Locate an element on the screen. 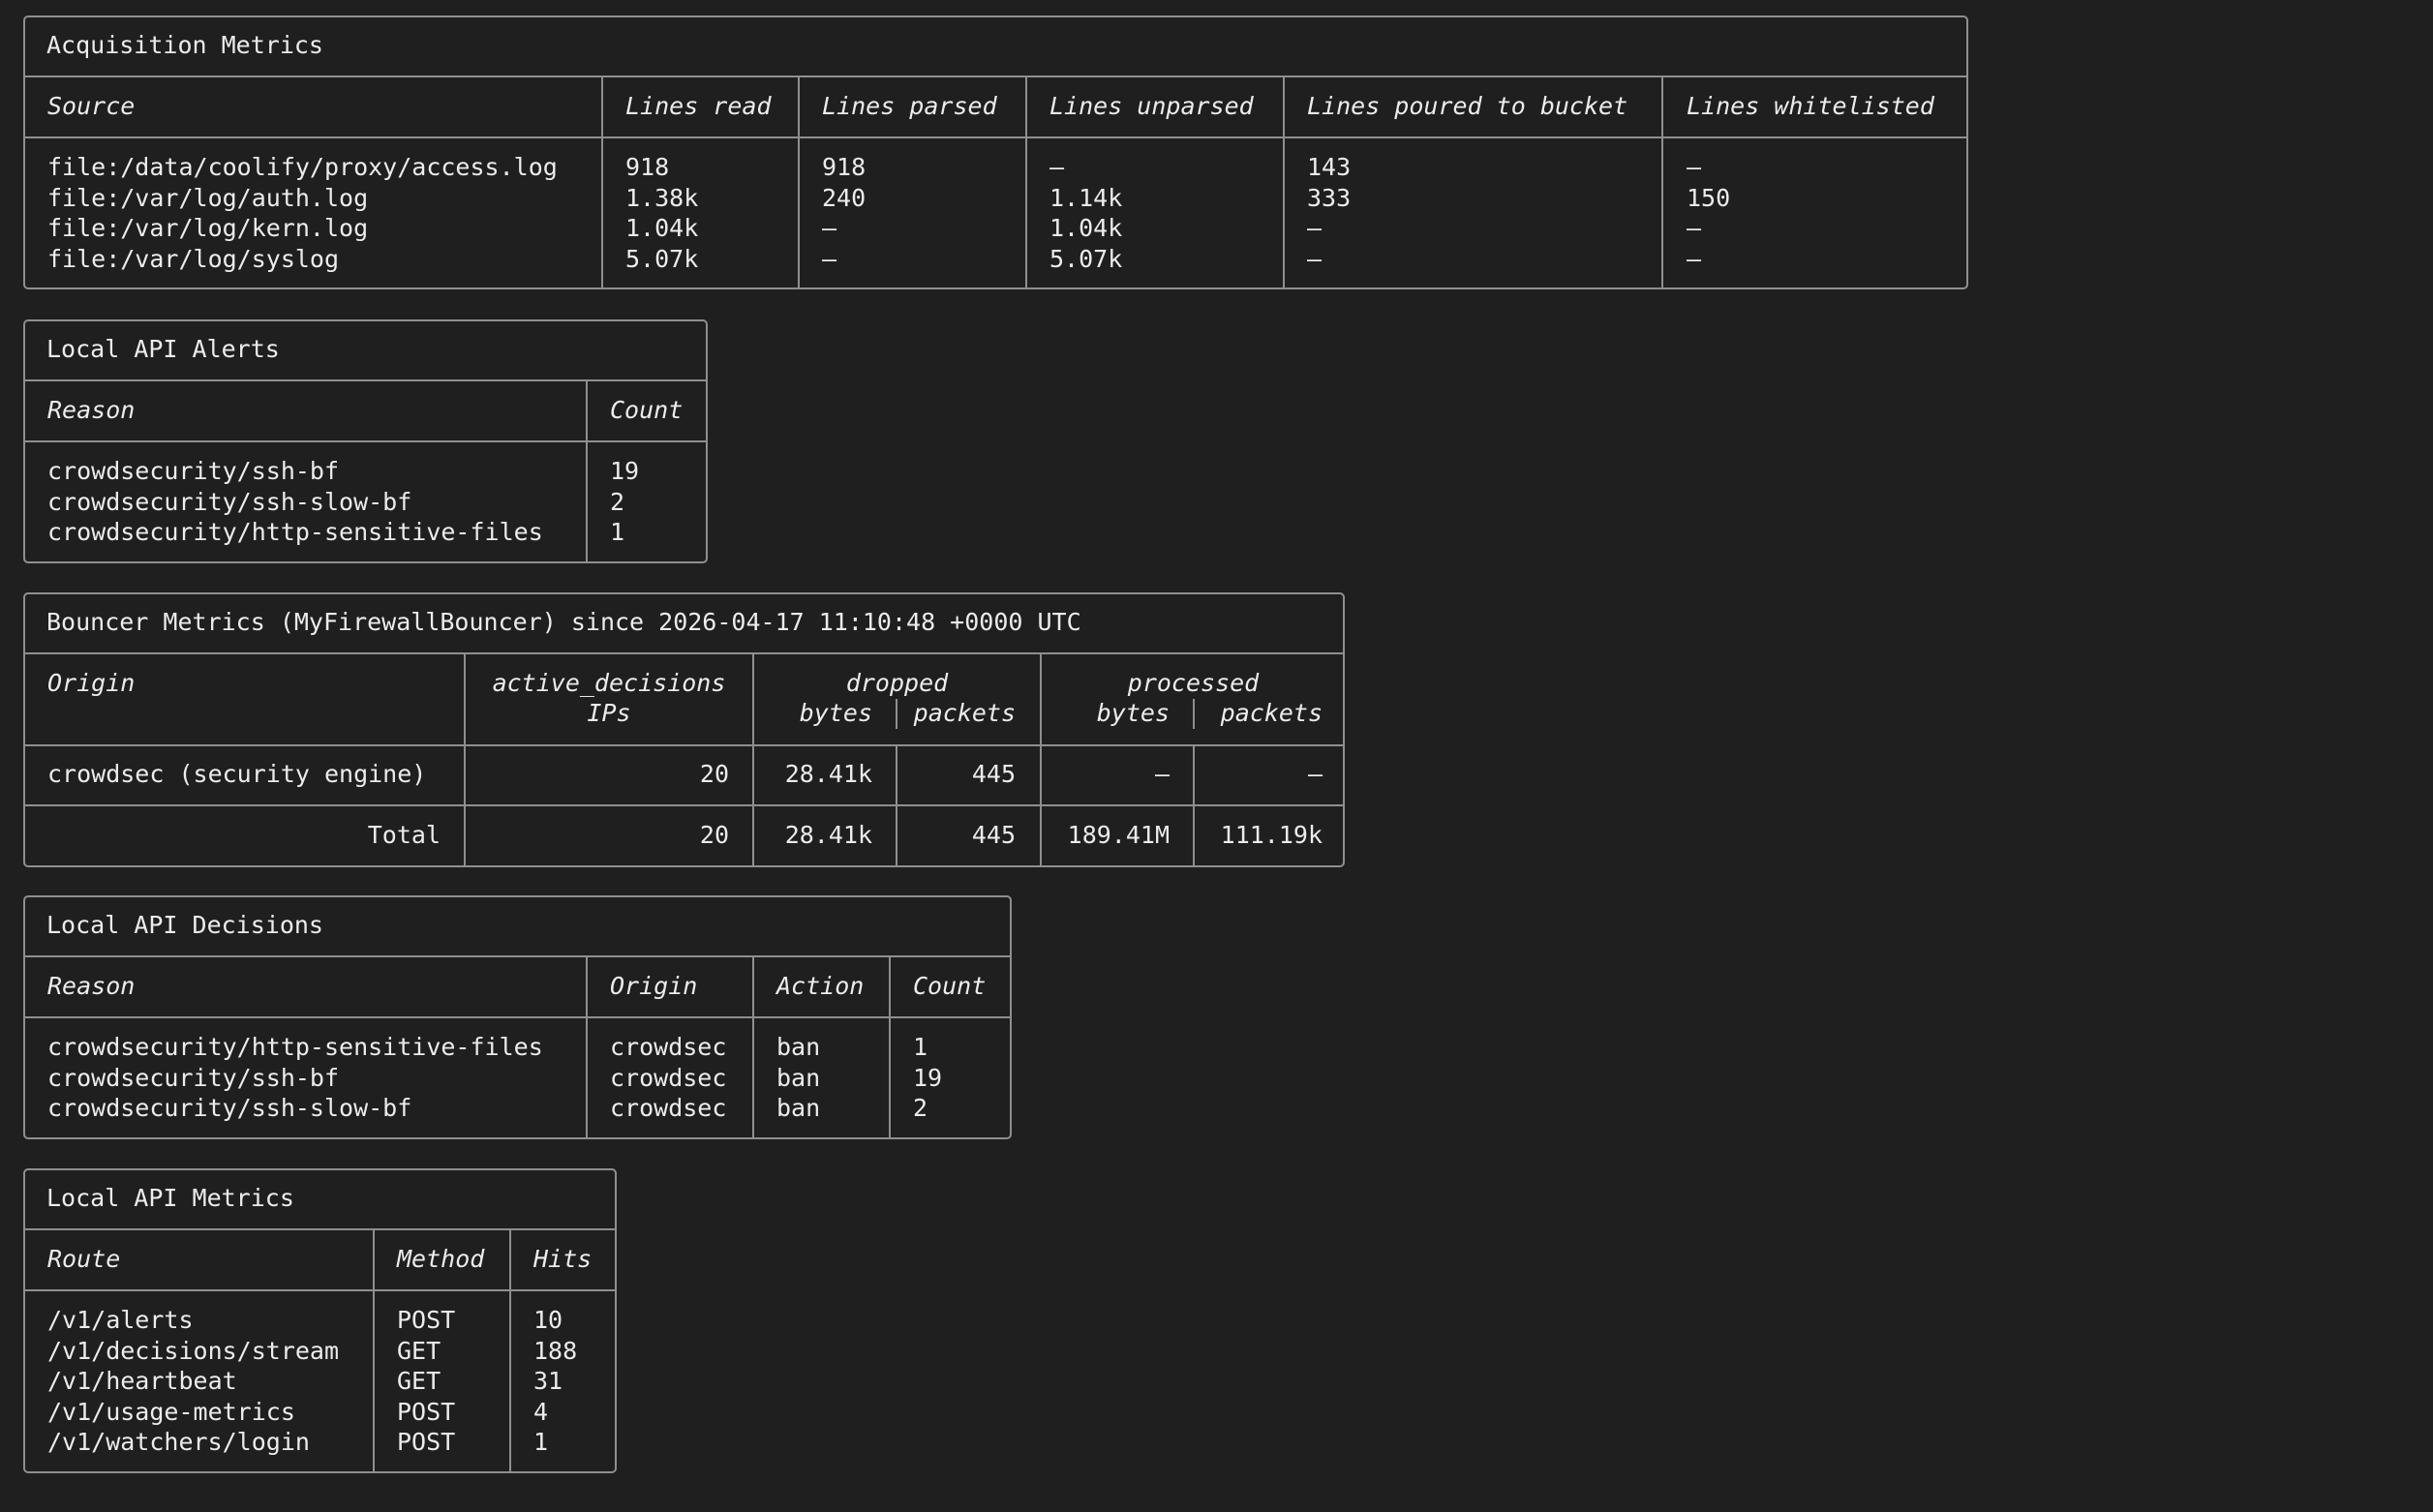 The height and width of the screenshot is (1512, 2433). column-header-count: Count is located at coordinates (647, 410).